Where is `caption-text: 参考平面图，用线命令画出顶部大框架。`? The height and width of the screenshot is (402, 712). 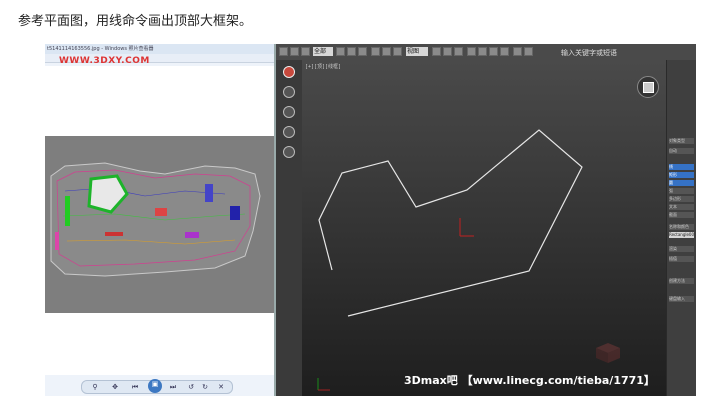 caption-text: 参考平面图，用线命令画出顶部大框架。 is located at coordinates (135, 21).